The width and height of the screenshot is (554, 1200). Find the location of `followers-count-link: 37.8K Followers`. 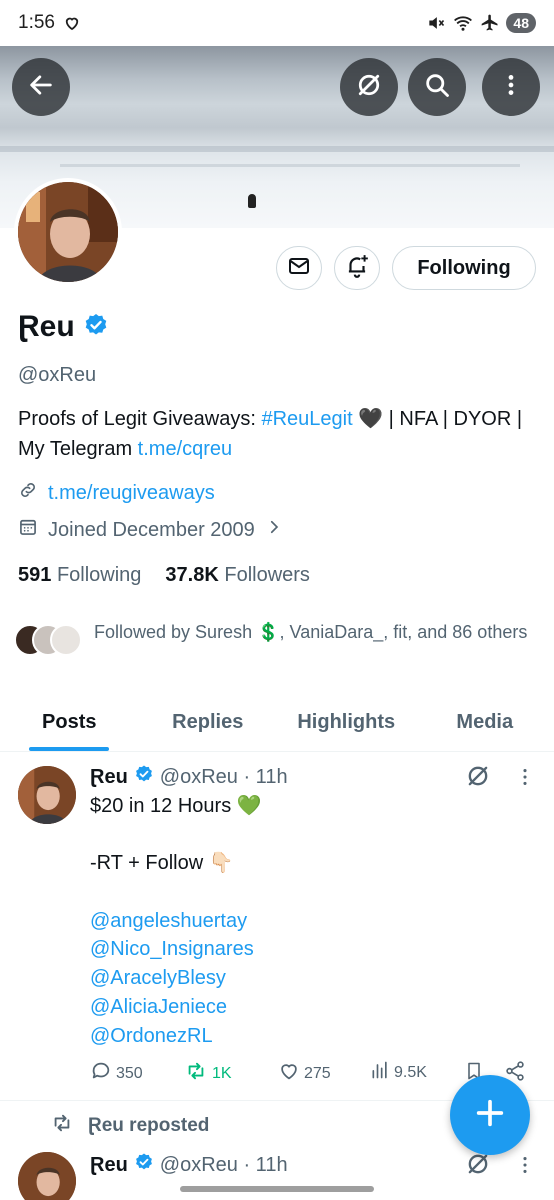

followers-count-link: 37.8K Followers is located at coordinates (237, 575).